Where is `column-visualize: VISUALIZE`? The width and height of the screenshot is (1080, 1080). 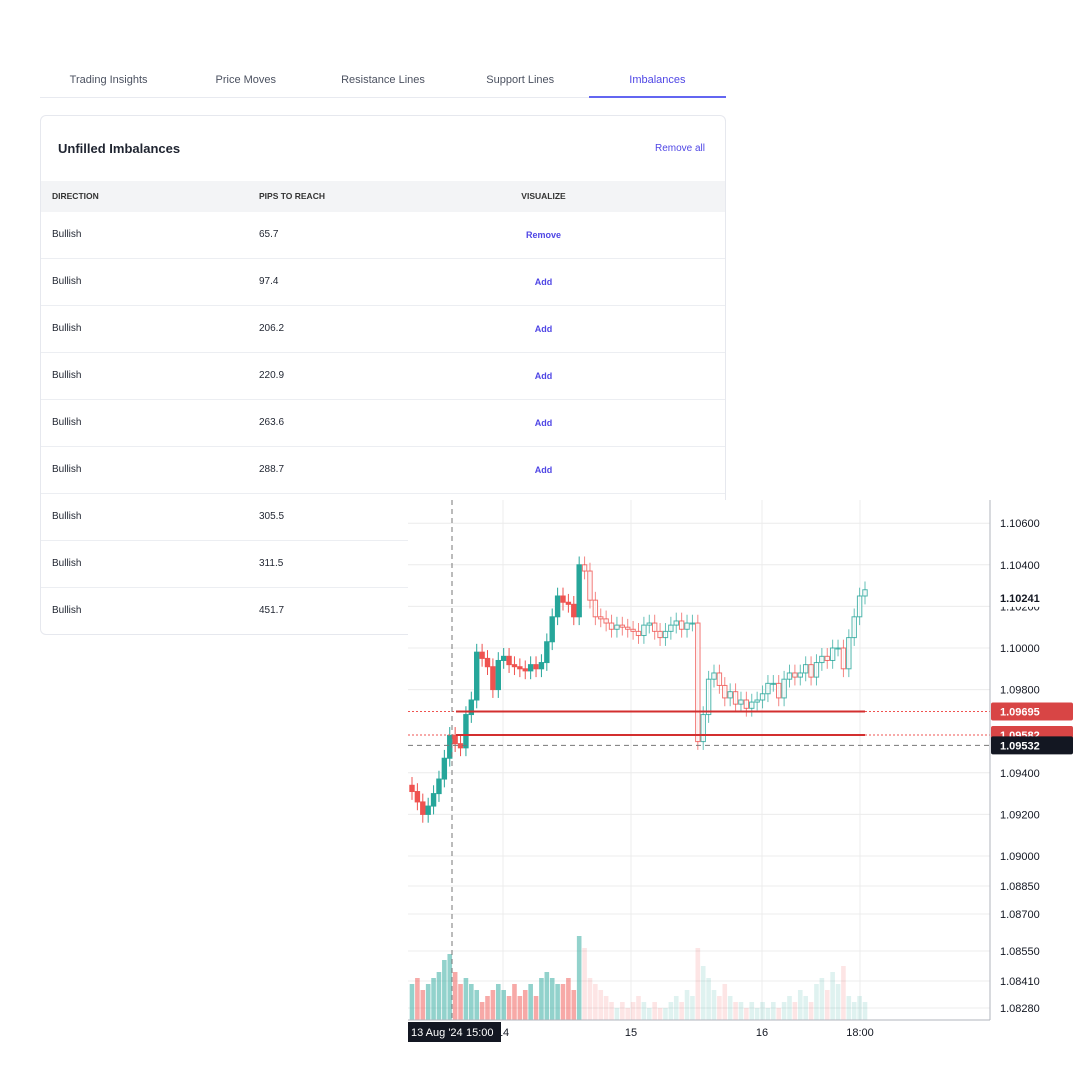
column-visualize: VISUALIZE is located at coordinates (543, 196).